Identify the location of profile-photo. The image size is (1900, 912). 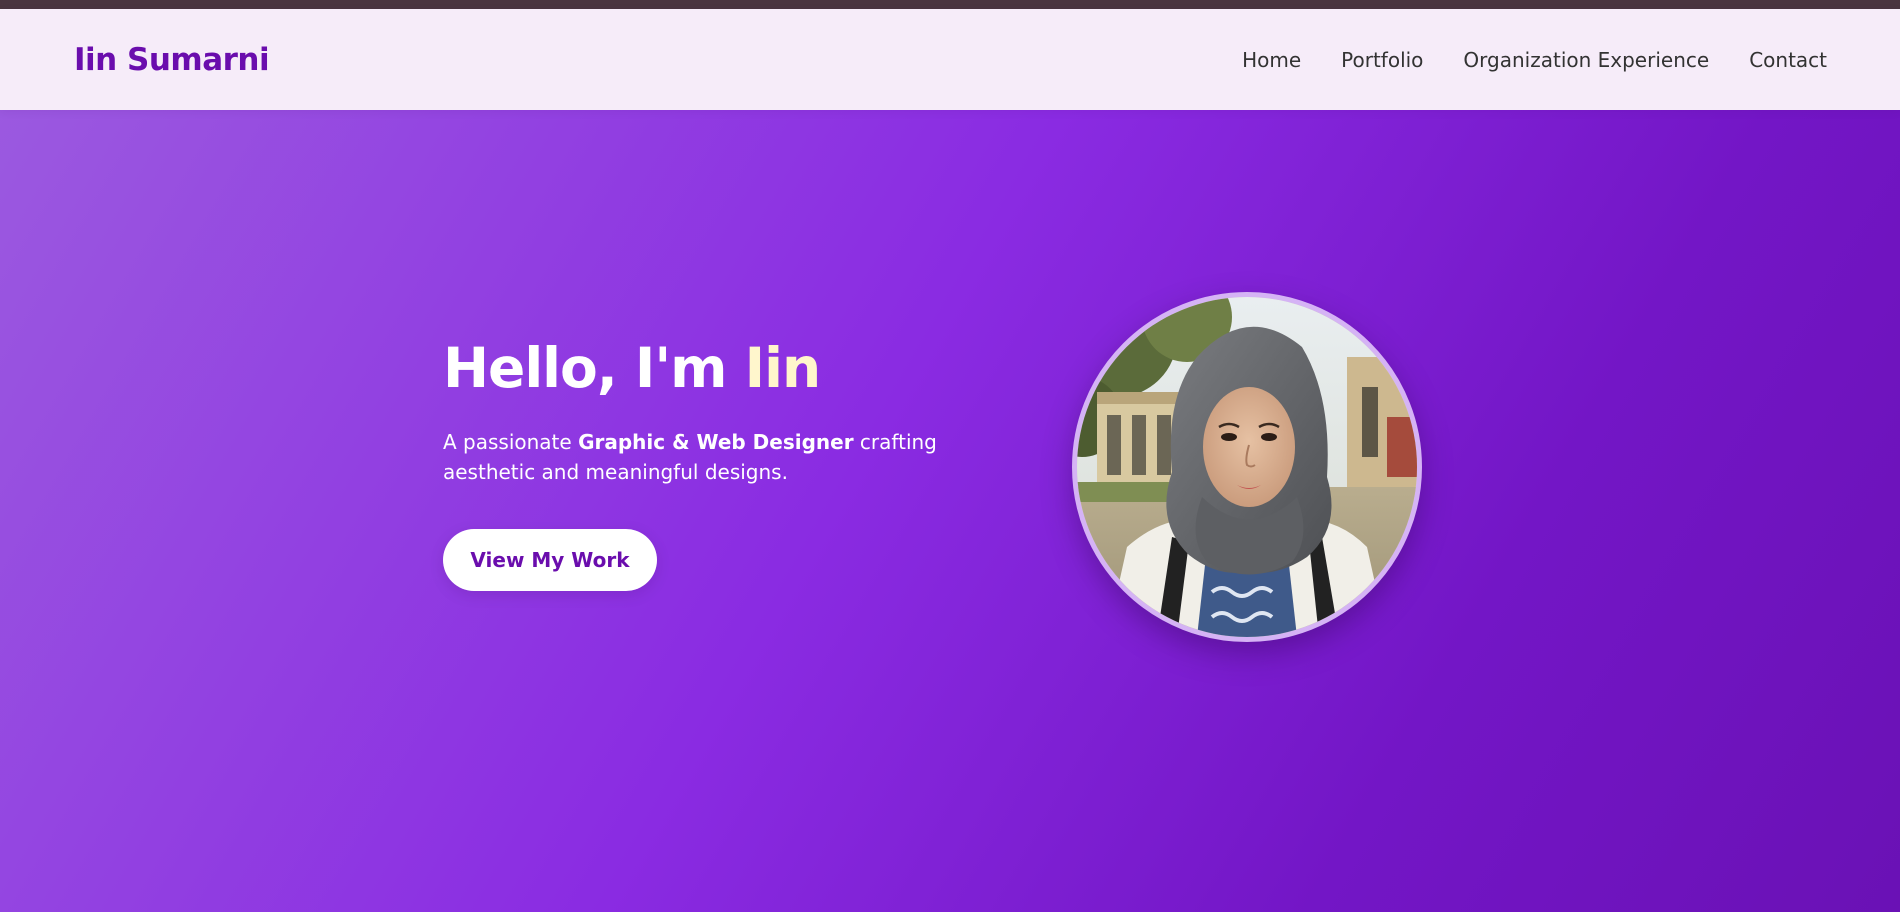
(1247, 467).